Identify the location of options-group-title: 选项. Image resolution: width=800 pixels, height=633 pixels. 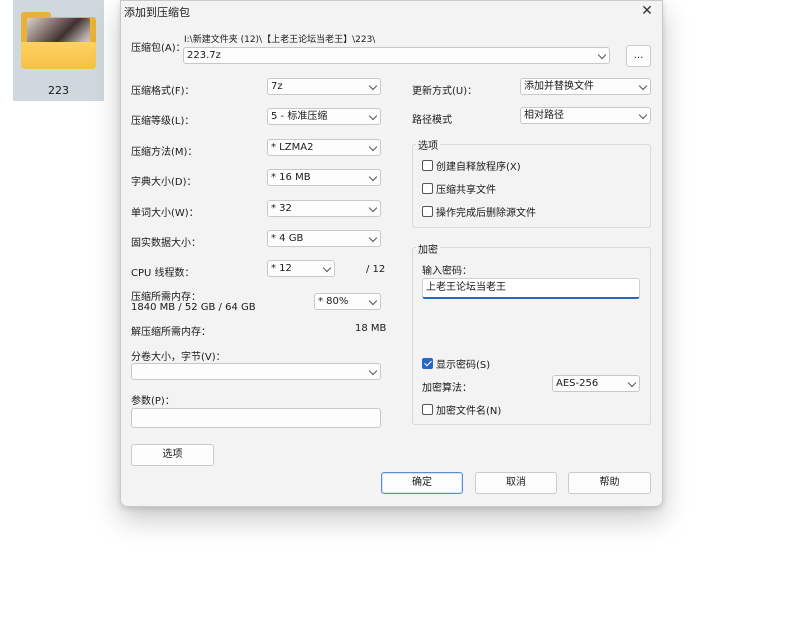
(428, 144).